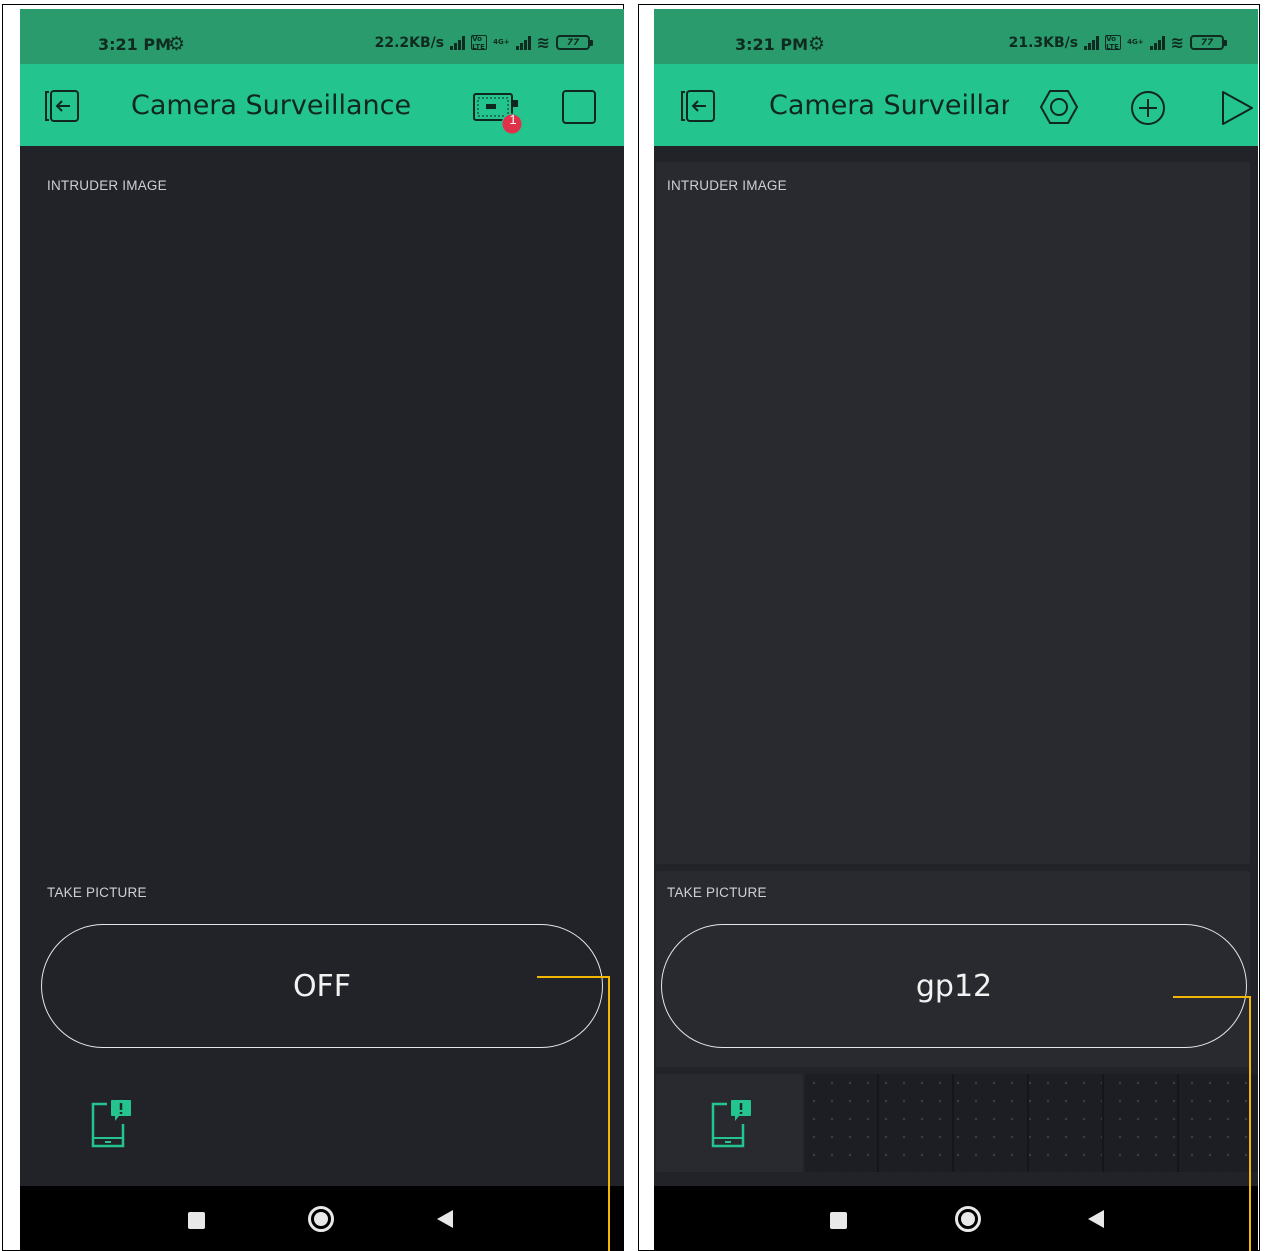 This screenshot has height=1251, width=1287. Describe the element at coordinates (579, 107) in the screenshot. I see `stop-square-icon` at that location.